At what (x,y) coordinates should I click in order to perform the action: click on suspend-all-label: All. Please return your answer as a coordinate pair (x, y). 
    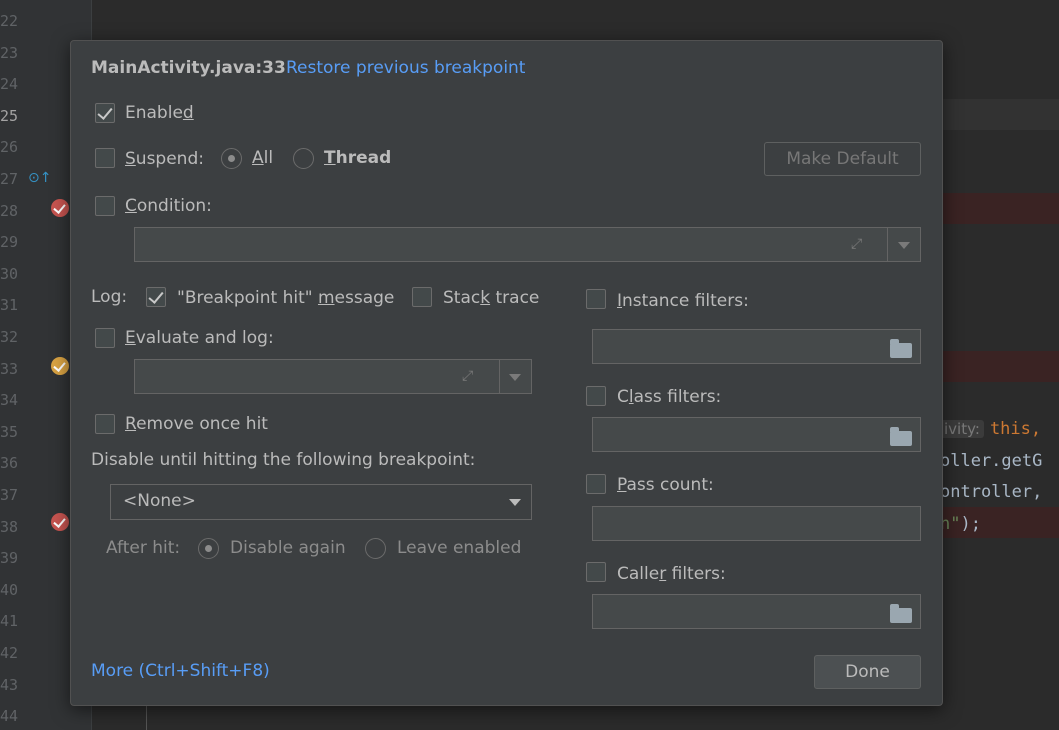
    Looking at the image, I should click on (262, 158).